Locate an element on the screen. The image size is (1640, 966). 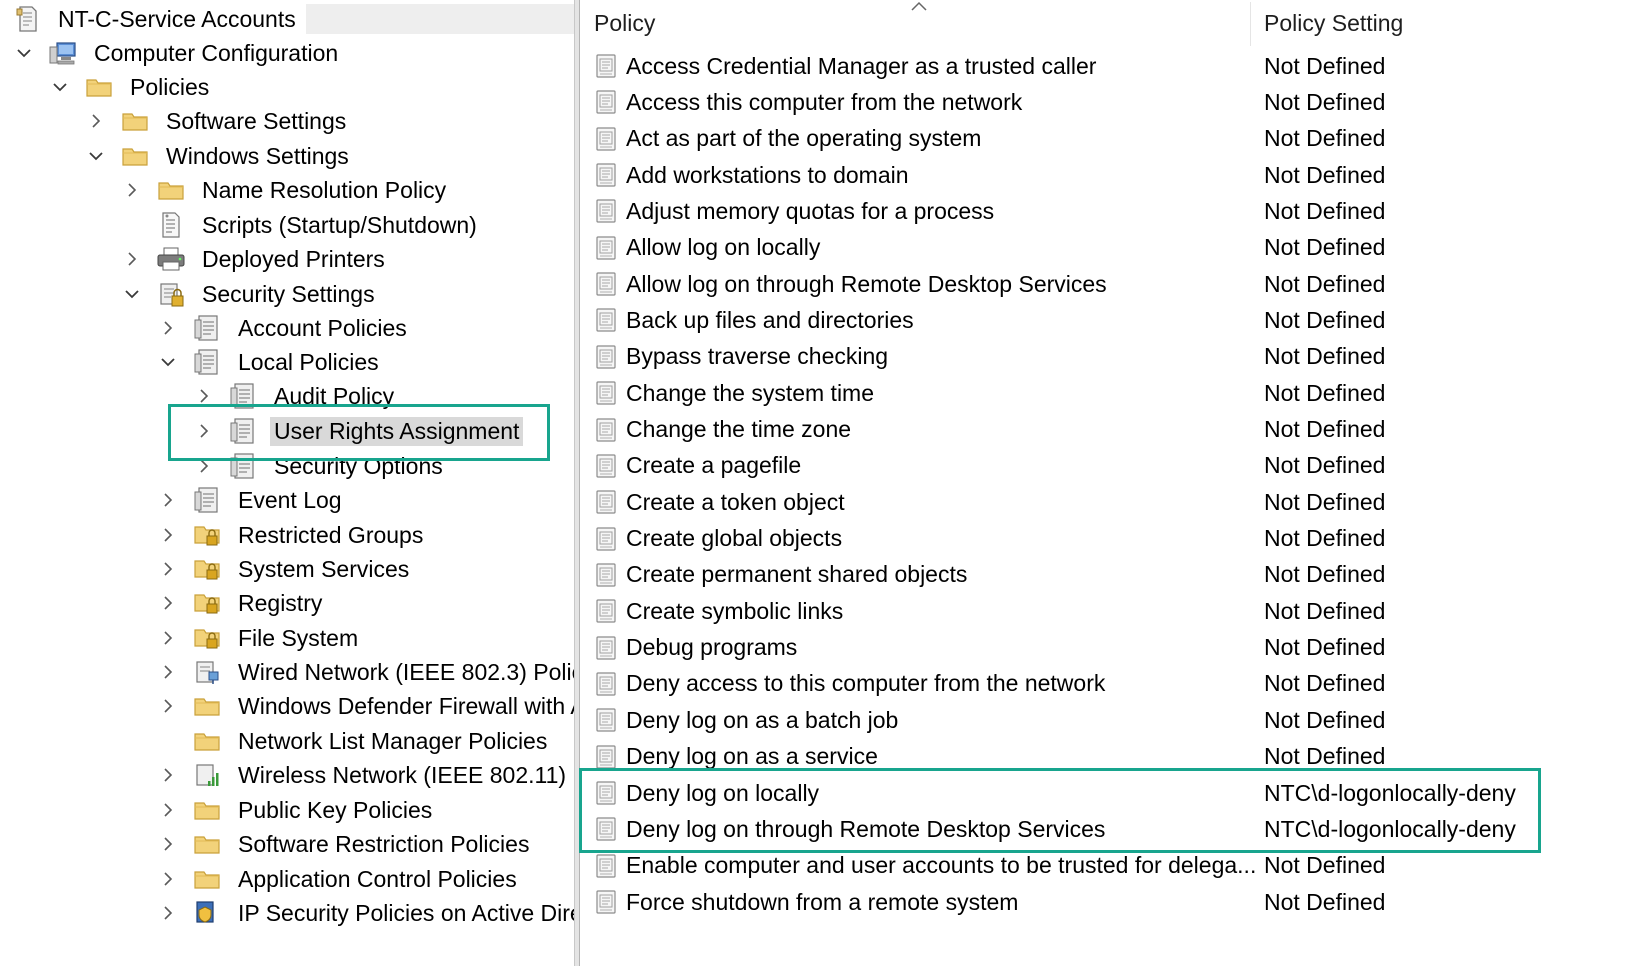
tree-node: IP Security Policies on Active Direc is located at coordinates (365, 913).